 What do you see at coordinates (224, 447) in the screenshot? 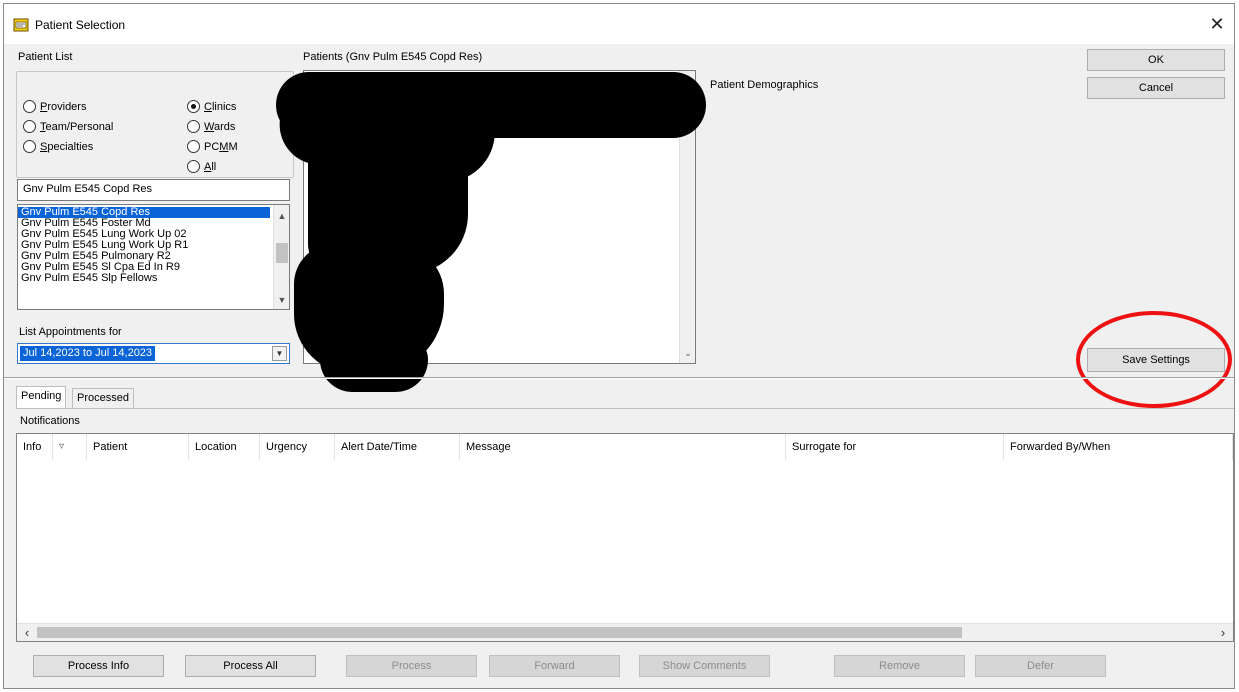
I see `column-header: Location` at bounding box center [224, 447].